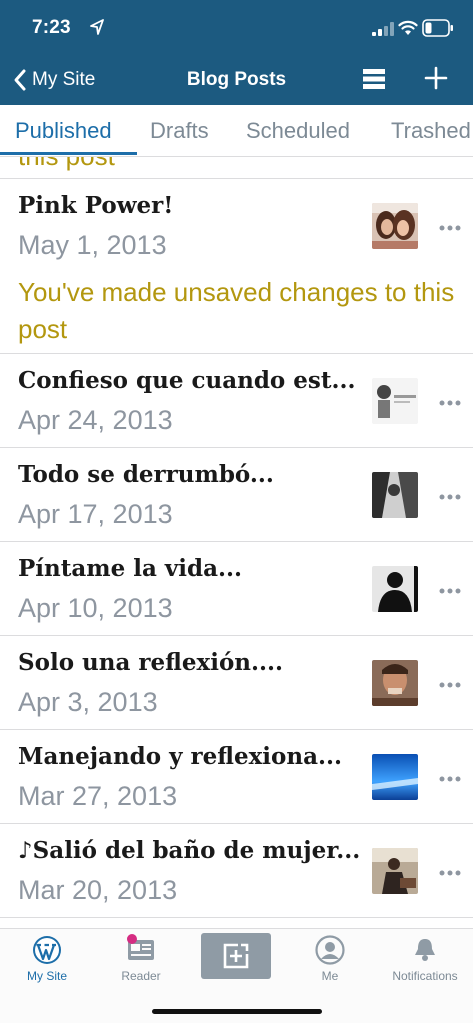 The height and width of the screenshot is (1023, 473). Describe the element at coordinates (141, 976) in the screenshot. I see `tab-reader-label: Reader` at that location.